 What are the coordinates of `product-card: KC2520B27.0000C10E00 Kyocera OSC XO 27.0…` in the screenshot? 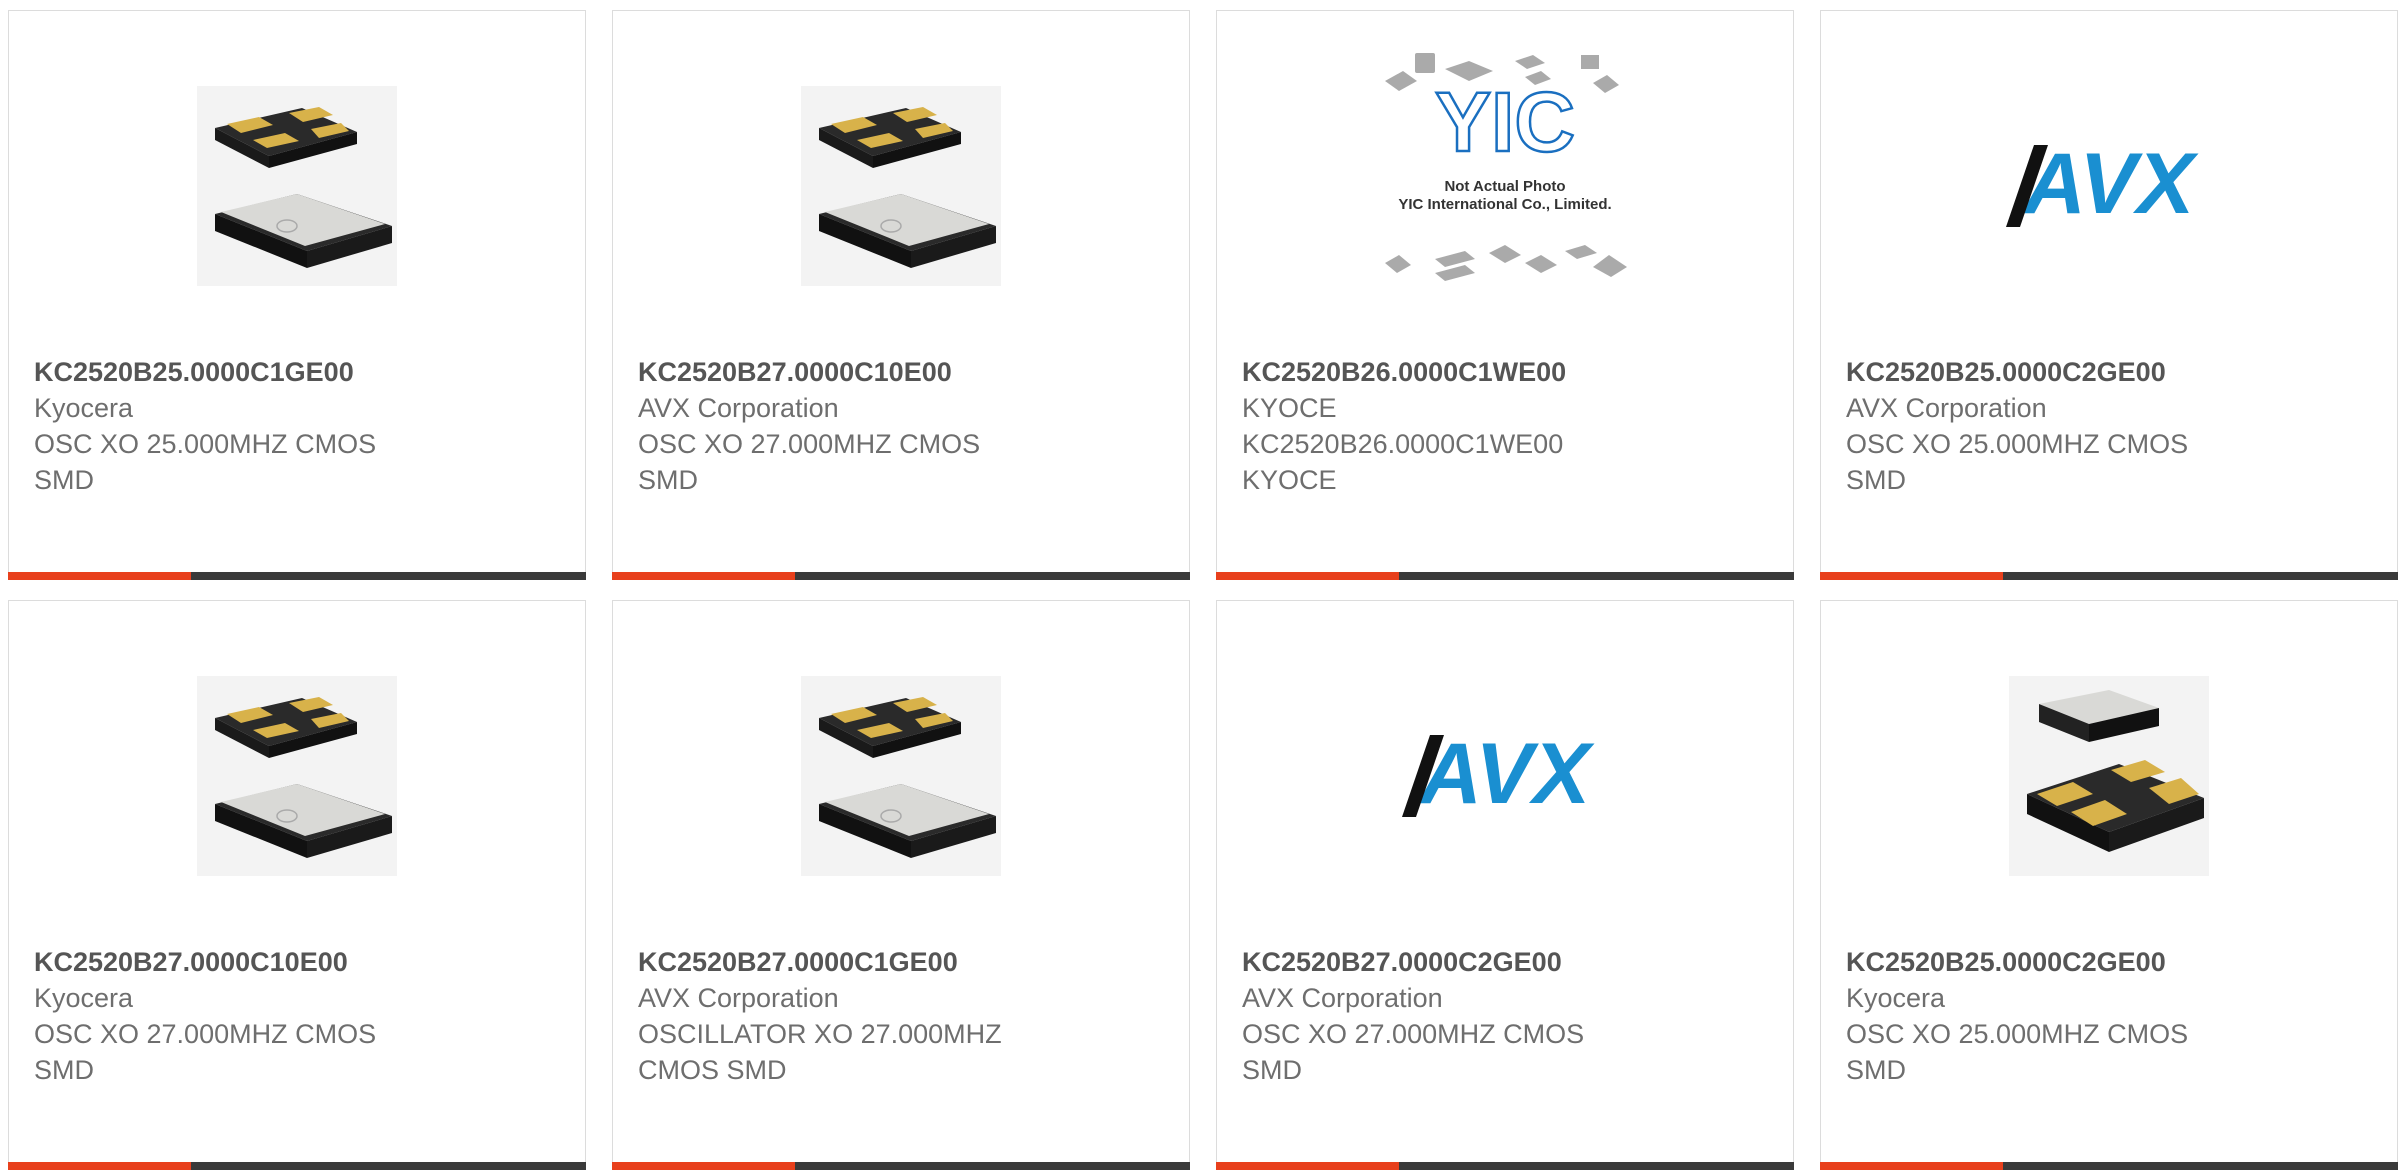 It's located at (297, 885).